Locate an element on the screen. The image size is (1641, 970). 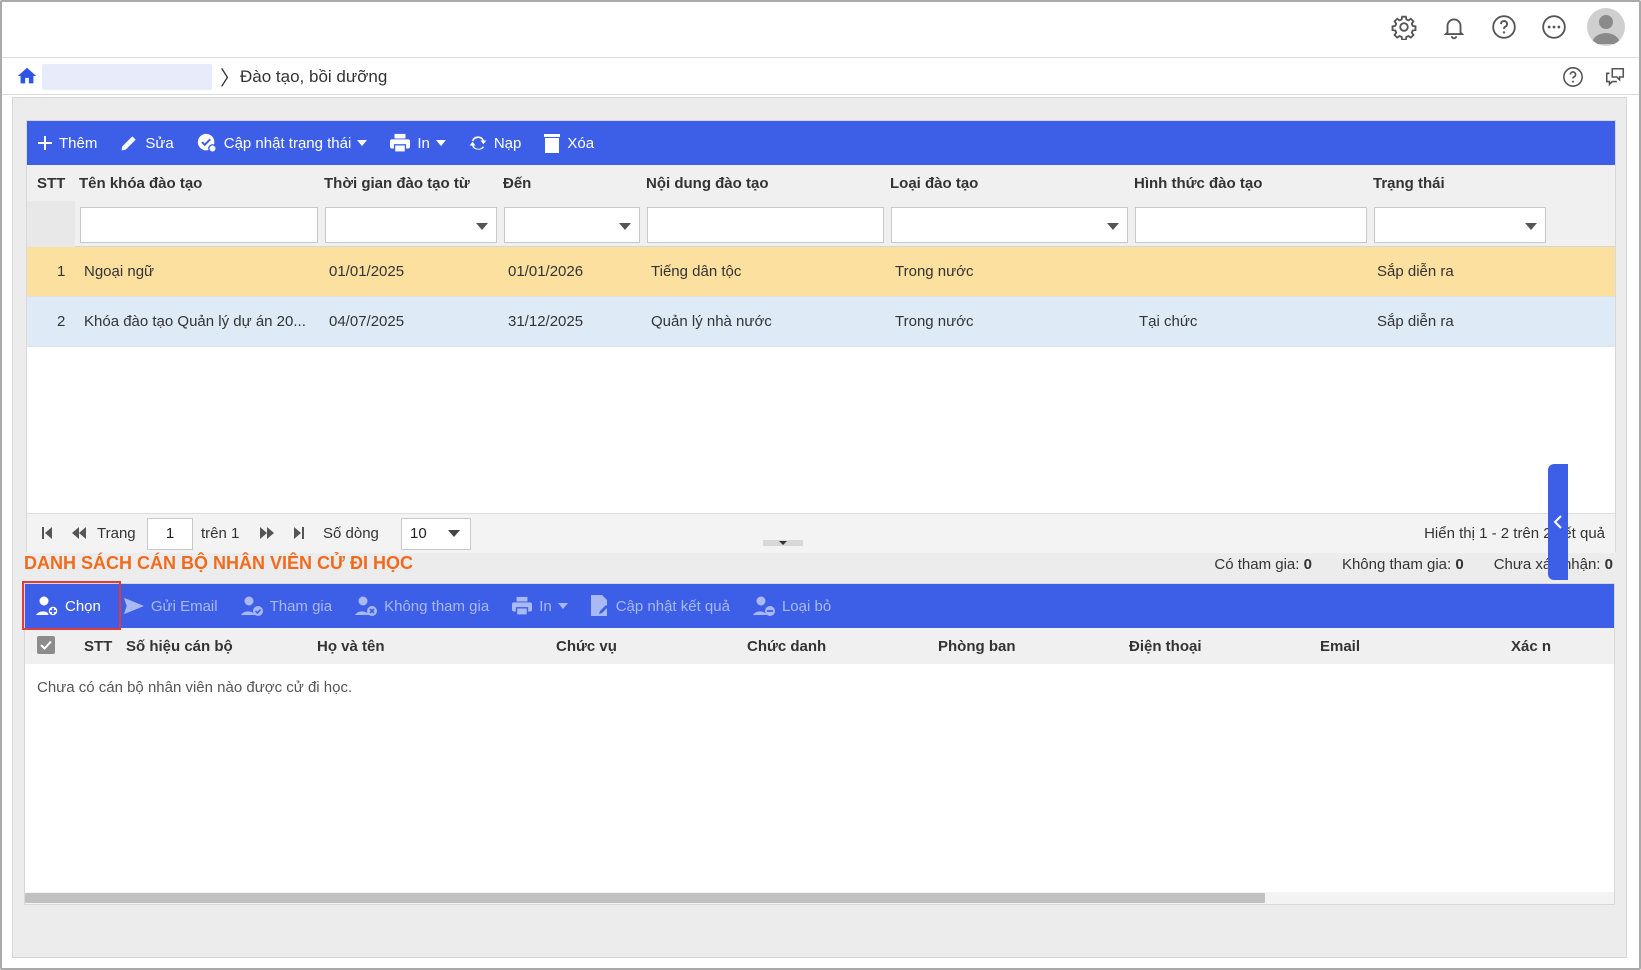
trainees-print-button: In is located at coordinates (539, 606).